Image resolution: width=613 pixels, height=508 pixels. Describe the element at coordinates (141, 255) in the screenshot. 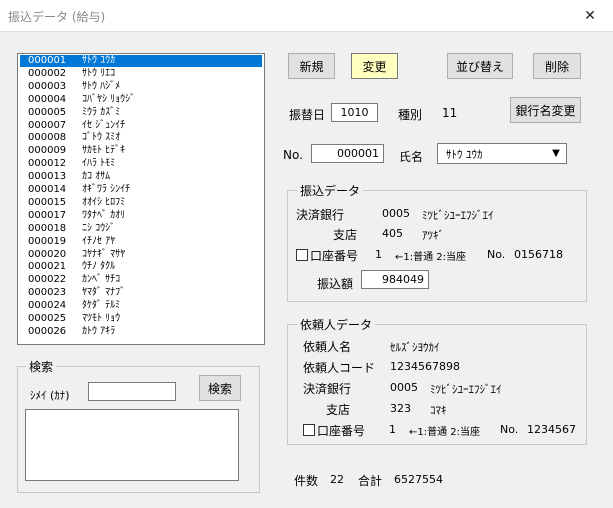

I see `list-item: 000020 ｺﾔﾅｷﾞ ﾏｻﾔ` at that location.